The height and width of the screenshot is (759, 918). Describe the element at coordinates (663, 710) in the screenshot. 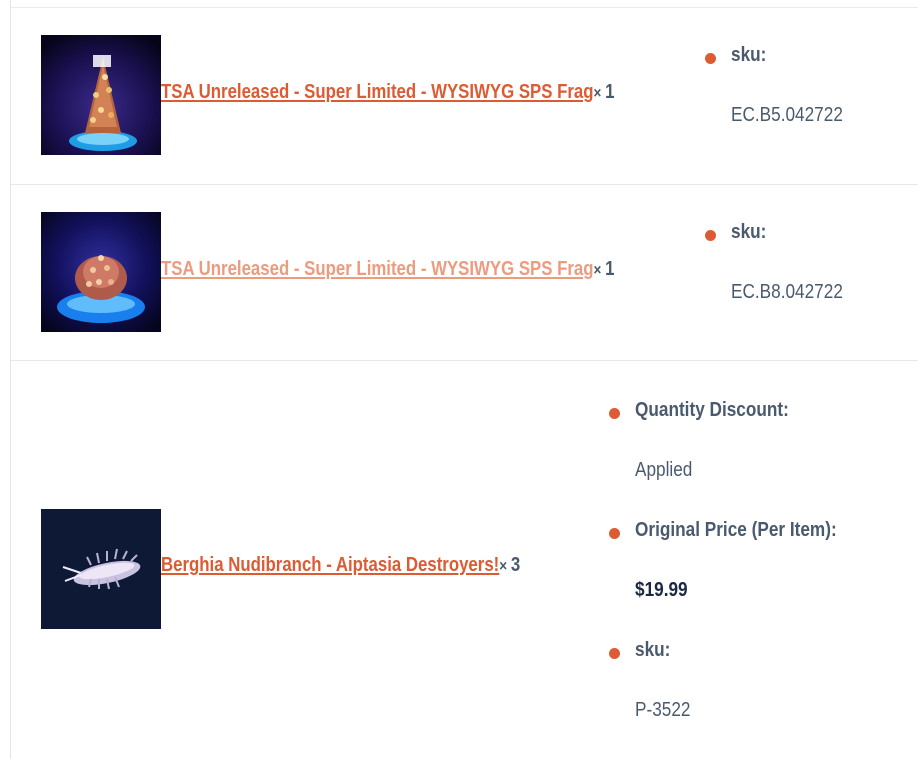

I see `meta-value: P-3522` at that location.